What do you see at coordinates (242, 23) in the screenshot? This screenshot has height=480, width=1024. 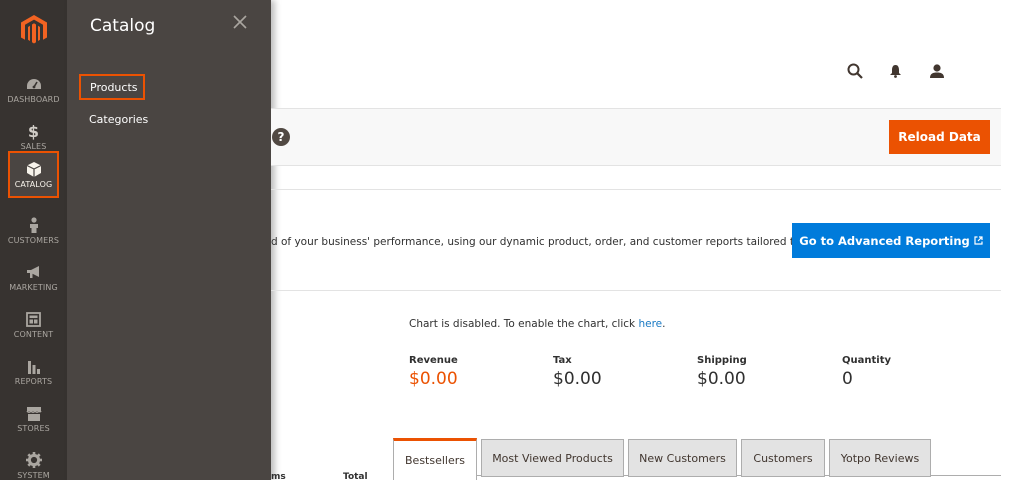 I see `close-icon` at bounding box center [242, 23].